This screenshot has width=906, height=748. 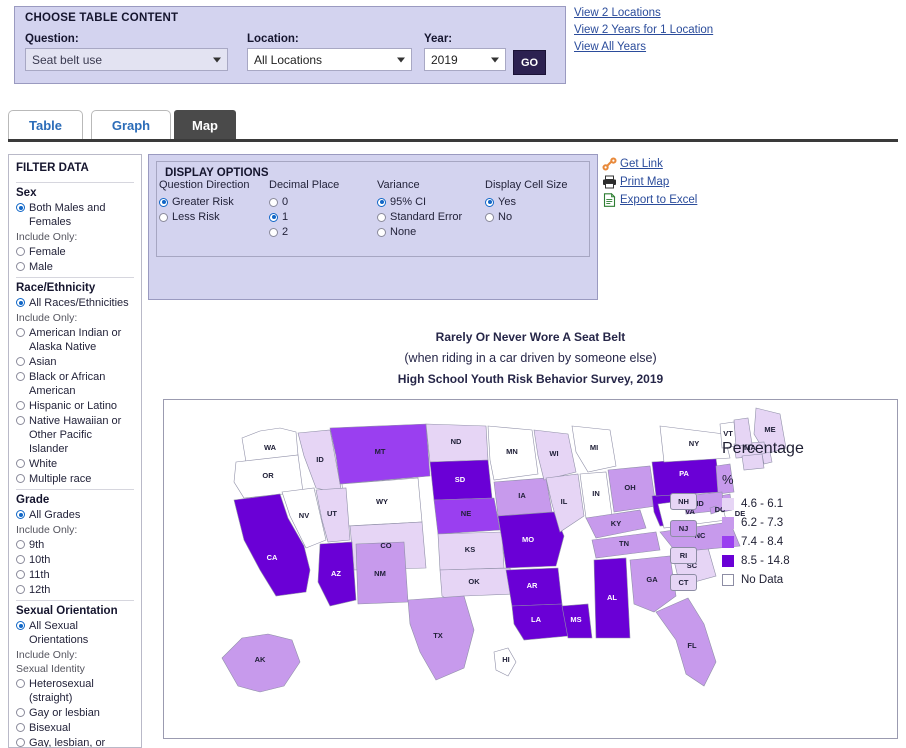 I want to click on location-select: All Locations, so click(x=329, y=59).